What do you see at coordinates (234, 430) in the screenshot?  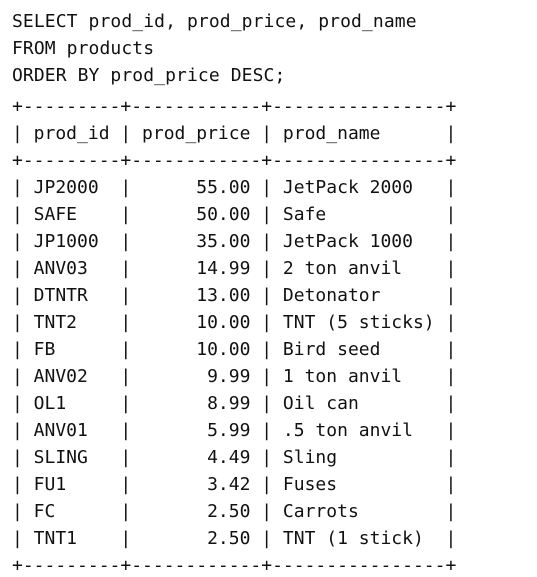 I see `table-row: | ANV01 | 5.99 | .5 ton anvil |` at bounding box center [234, 430].